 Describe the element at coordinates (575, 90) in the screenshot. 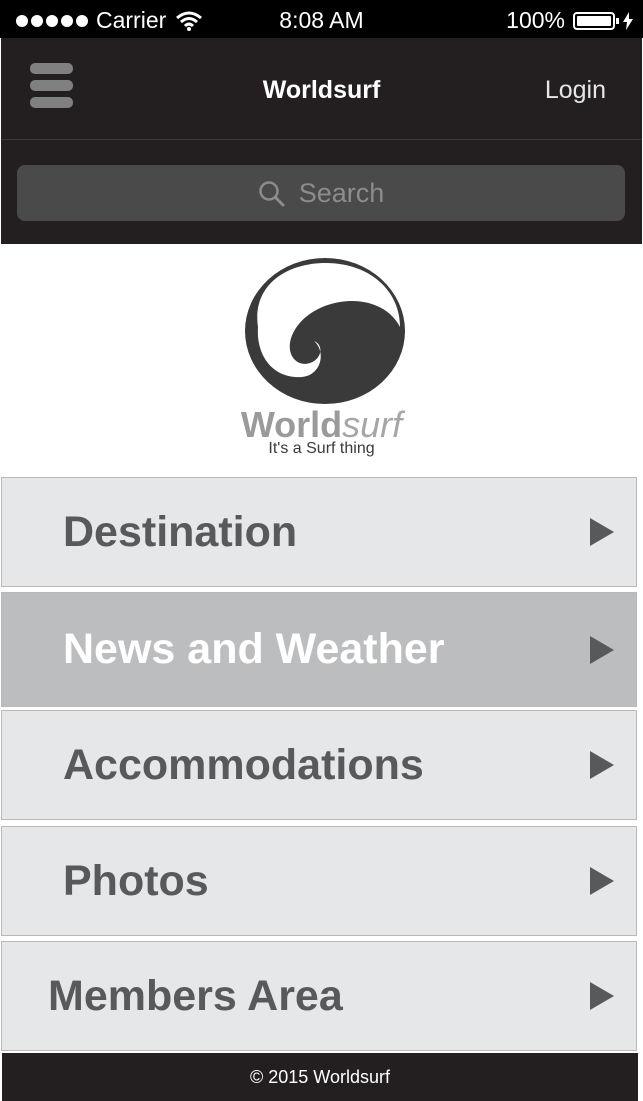

I see `login-button: Login` at that location.